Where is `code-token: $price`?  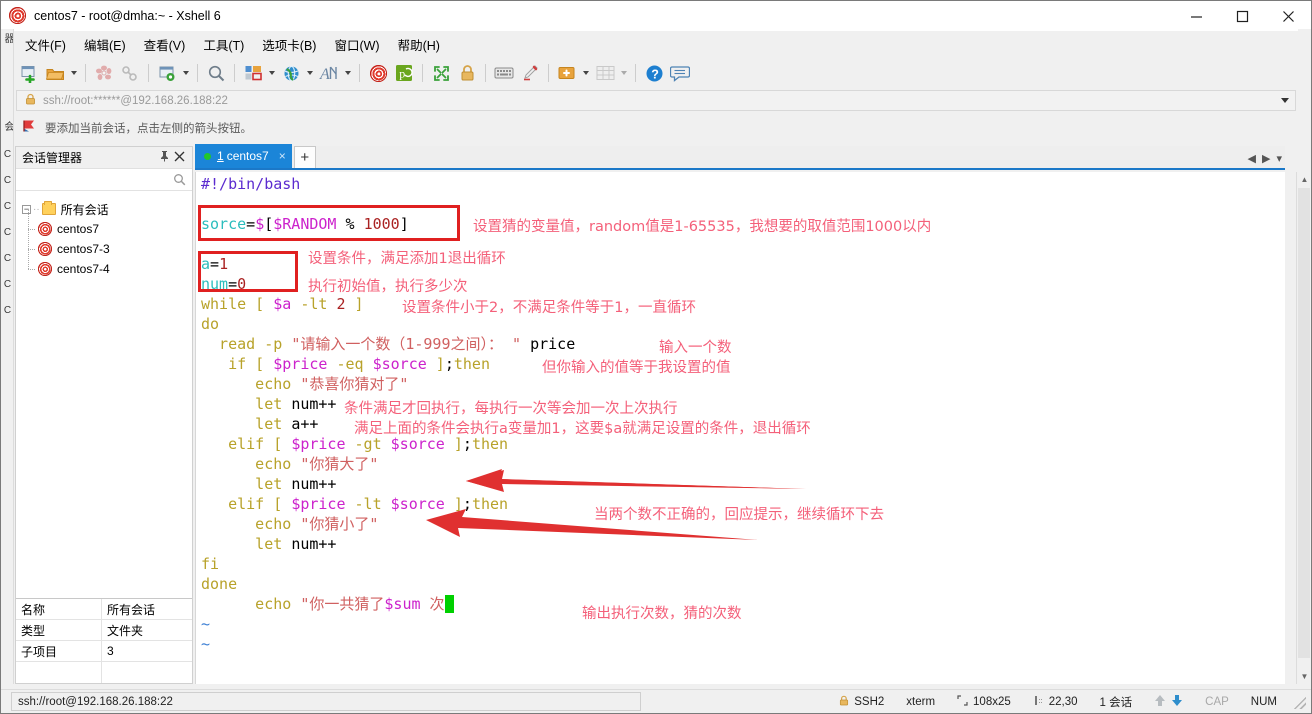 code-token: $price is located at coordinates (318, 504).